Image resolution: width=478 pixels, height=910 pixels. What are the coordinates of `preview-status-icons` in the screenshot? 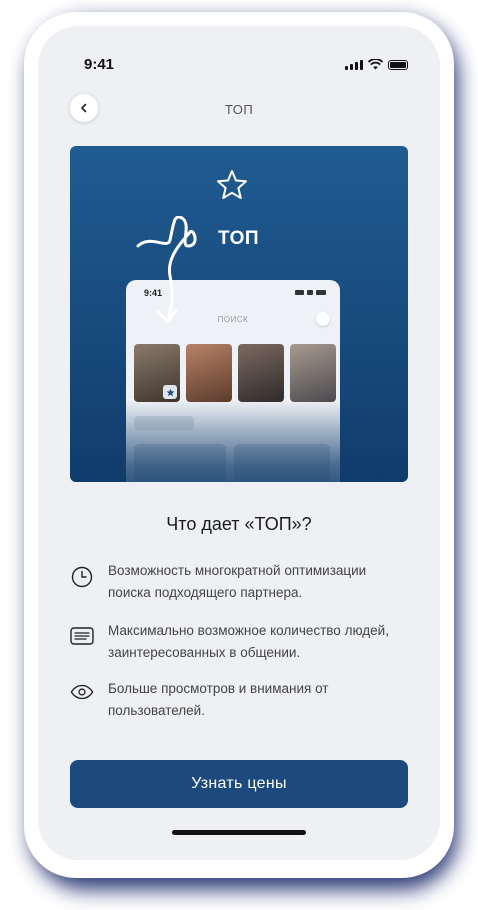 It's located at (310, 292).